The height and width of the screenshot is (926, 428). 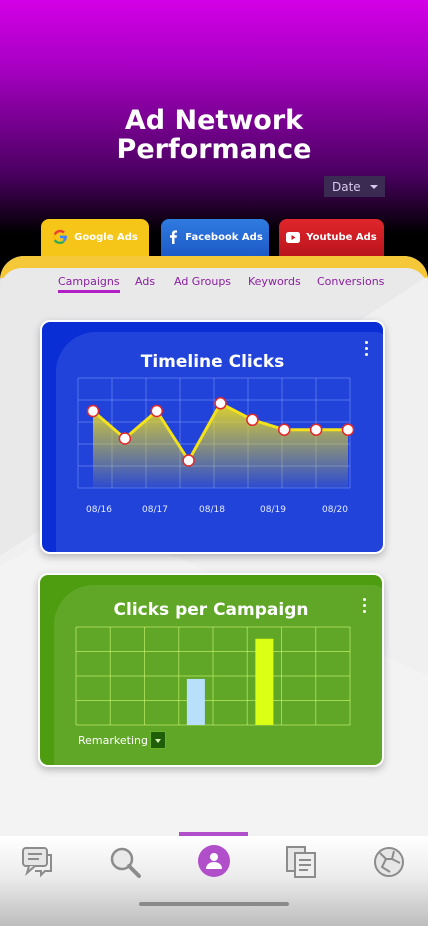 What do you see at coordinates (60, 237) in the screenshot?
I see `google-icon` at bounding box center [60, 237].